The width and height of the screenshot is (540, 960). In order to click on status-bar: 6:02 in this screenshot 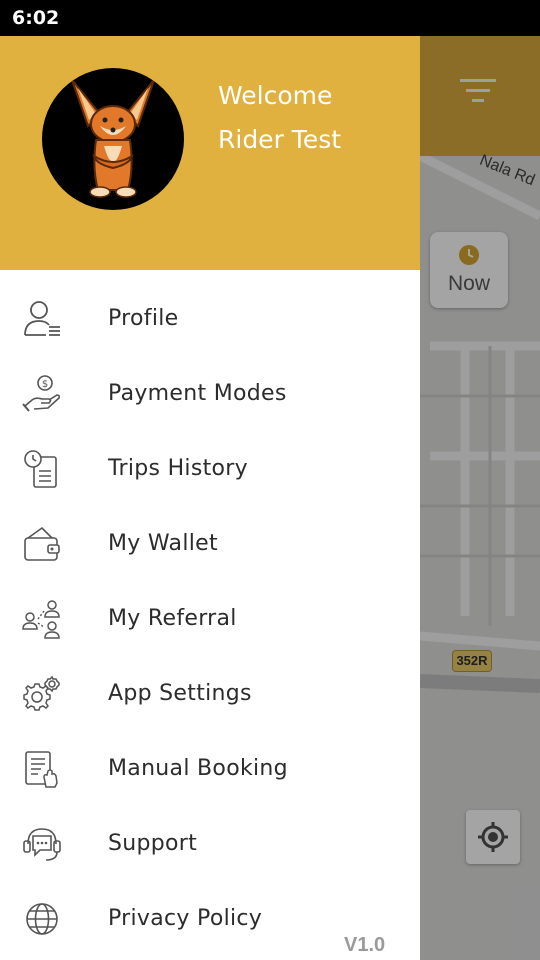, I will do `click(270, 18)`.